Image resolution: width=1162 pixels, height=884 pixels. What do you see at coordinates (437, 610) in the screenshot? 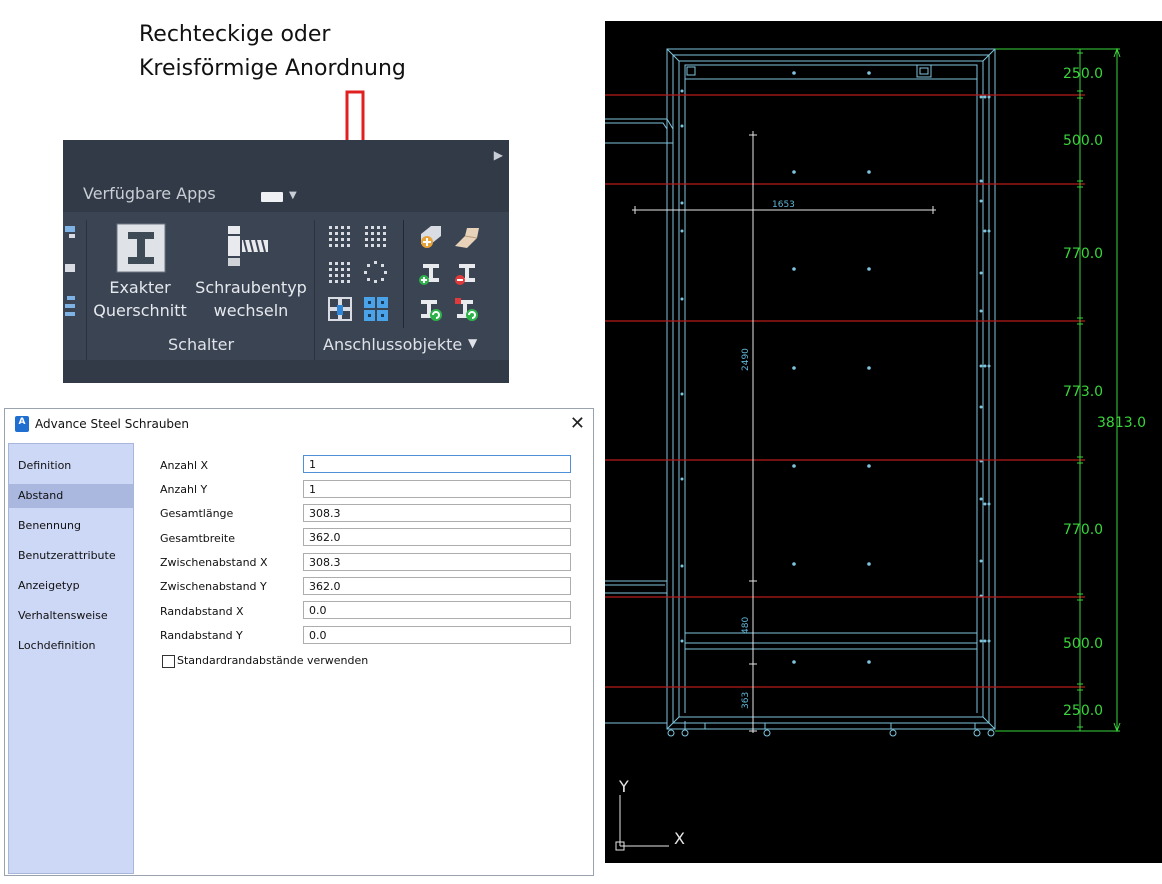
I see `randabstand-x-input: 0.0` at bounding box center [437, 610].